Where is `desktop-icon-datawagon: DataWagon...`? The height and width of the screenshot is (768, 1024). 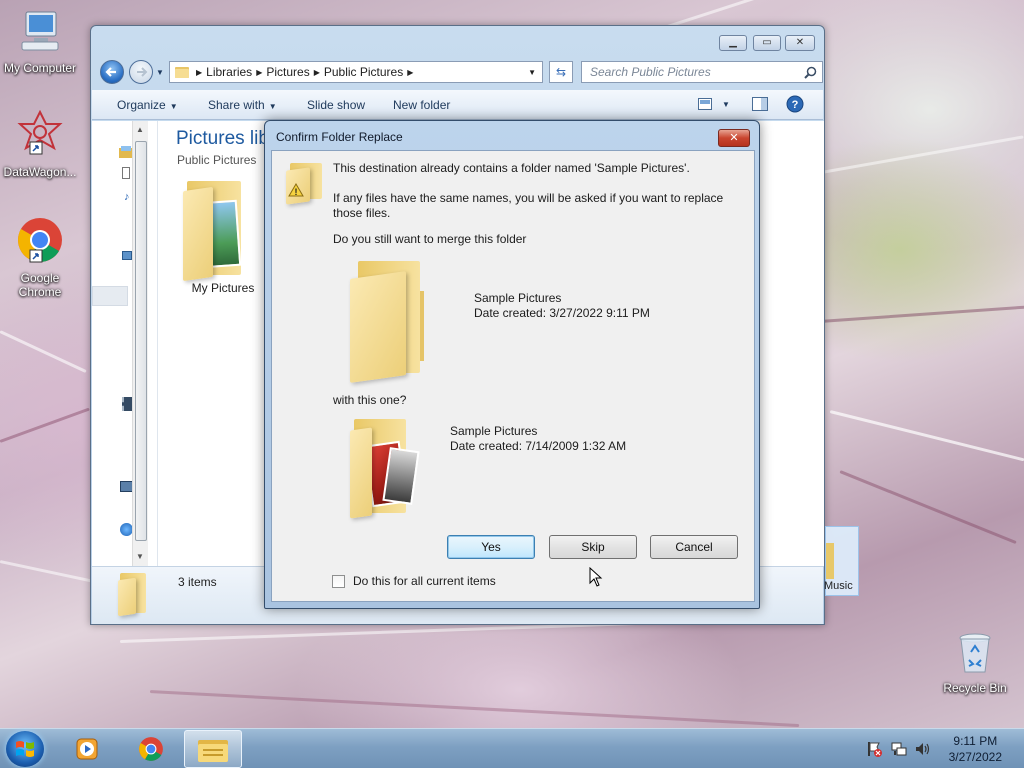
desktop-icon-datawagon: DataWagon... is located at coordinates (40, 144).